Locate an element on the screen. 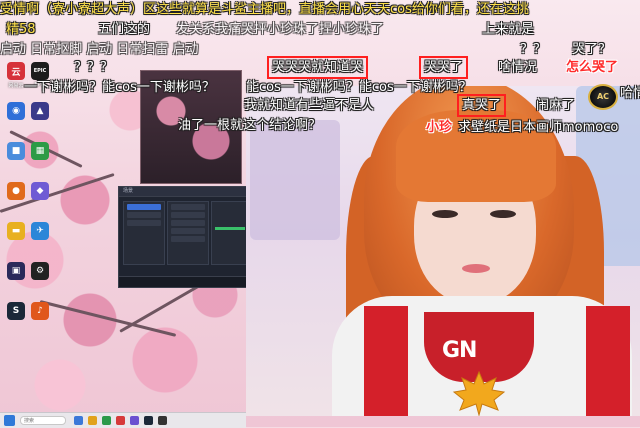  obs-source-list is located at coordinates (188, 233).